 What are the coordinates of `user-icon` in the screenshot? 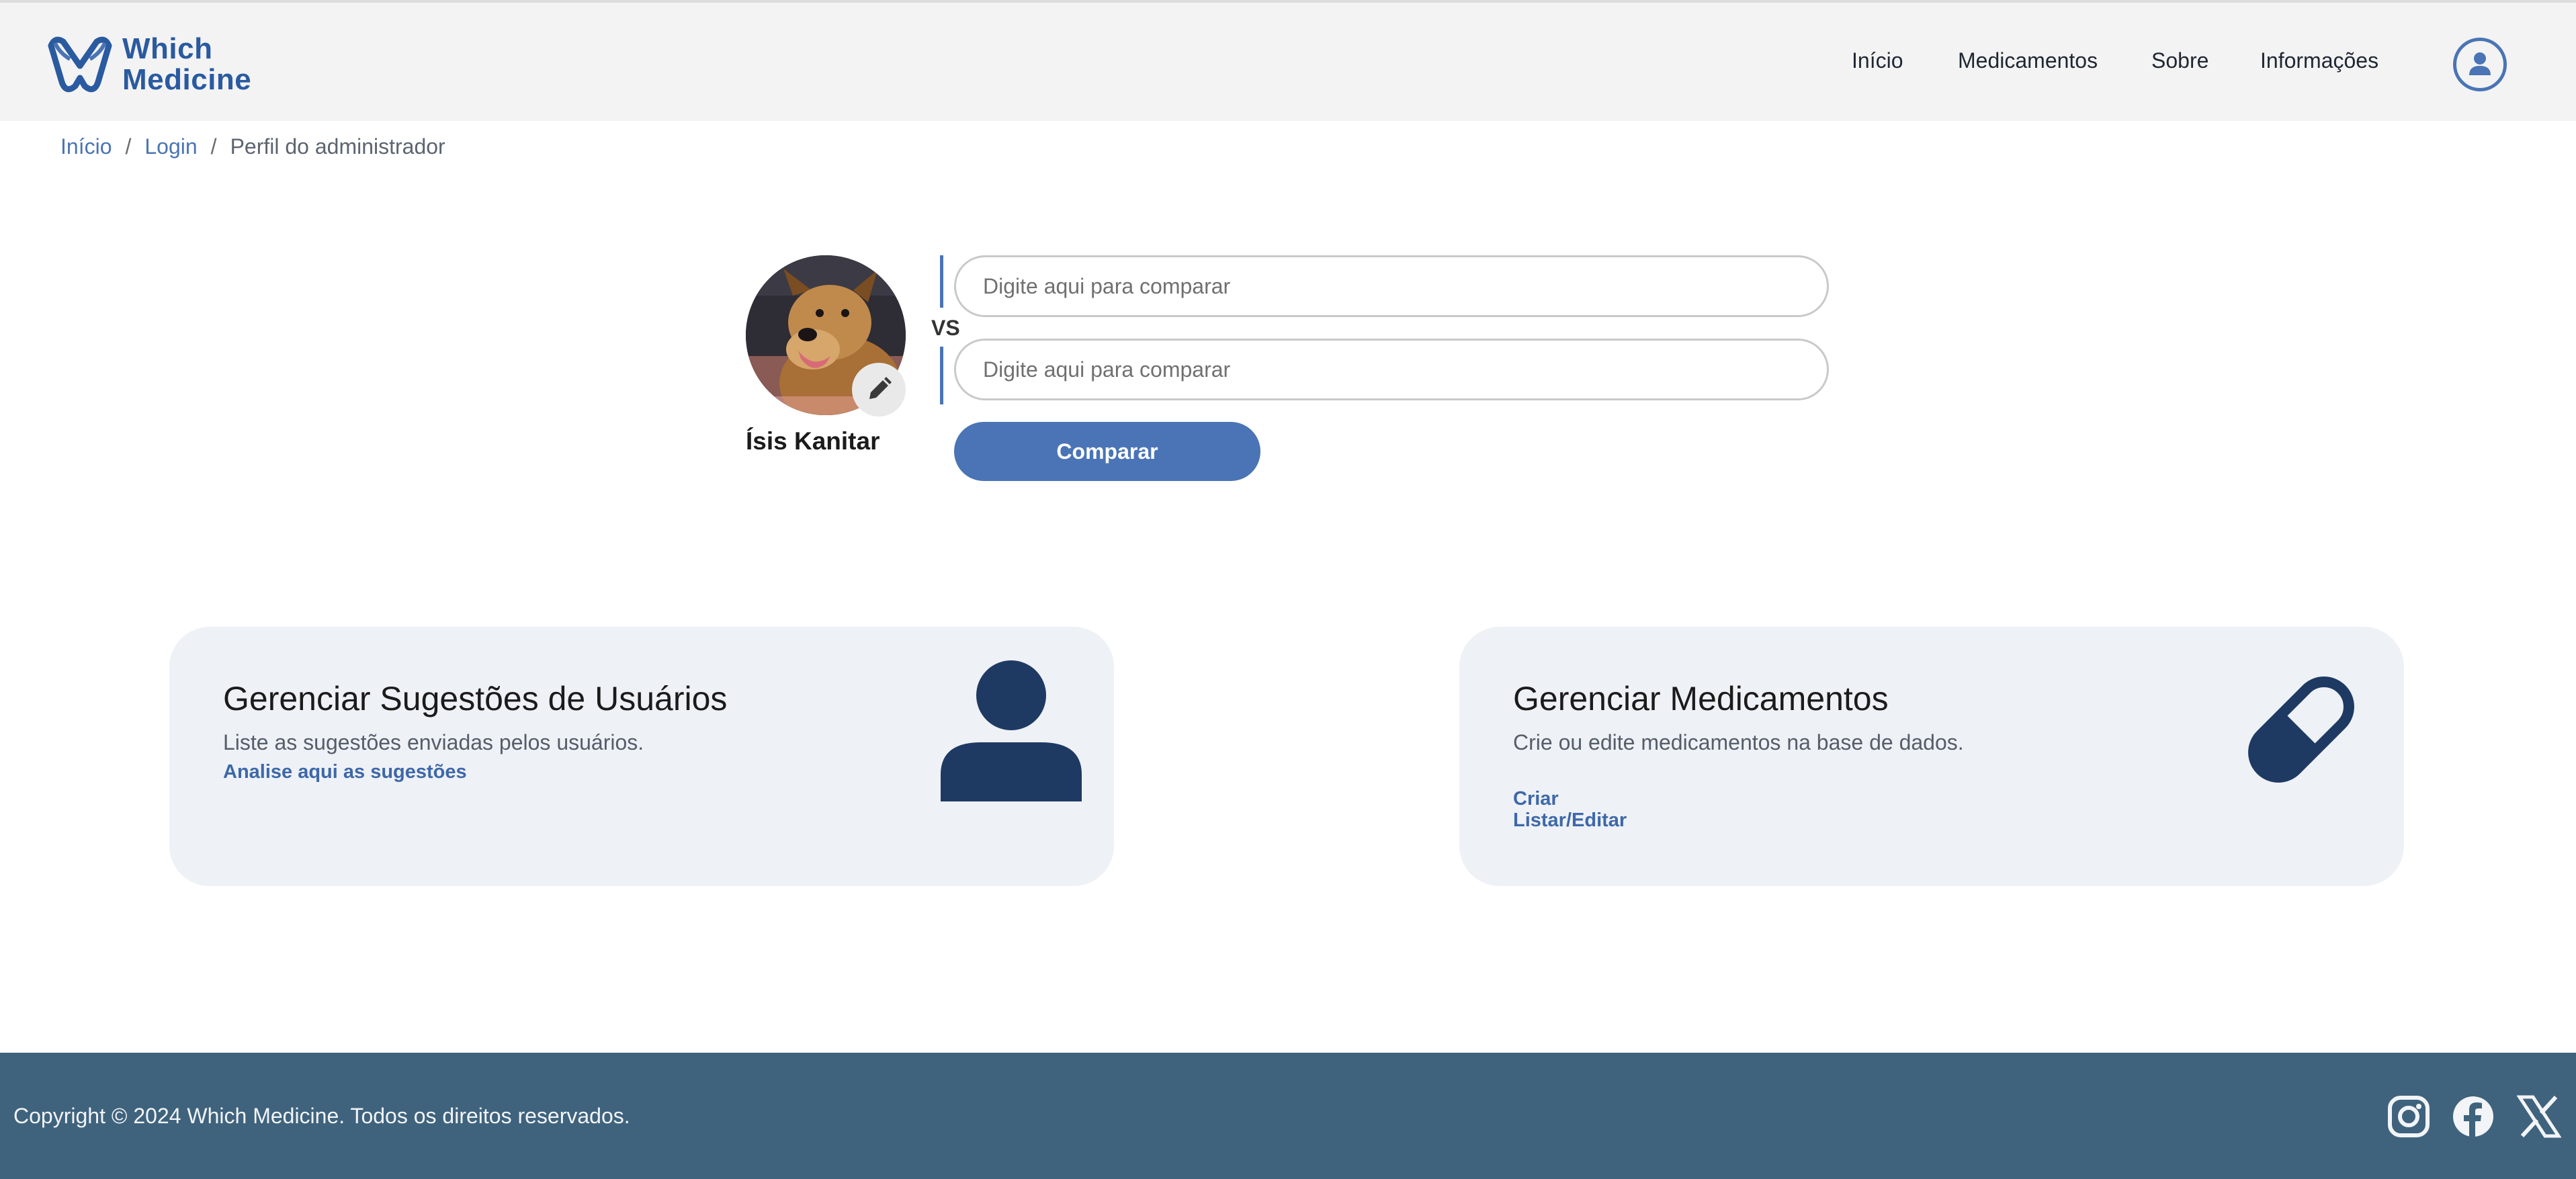 It's located at (1011, 730).